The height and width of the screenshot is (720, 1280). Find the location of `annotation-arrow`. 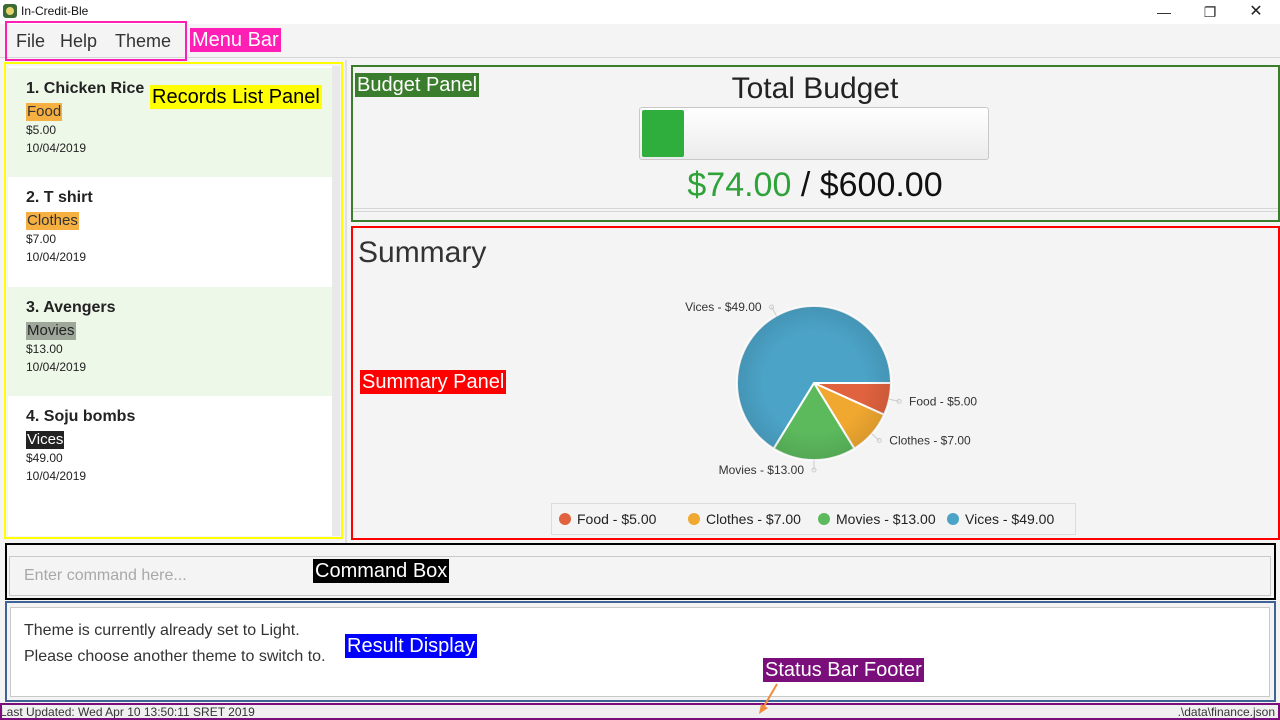

annotation-arrow is located at coordinates (768, 698).